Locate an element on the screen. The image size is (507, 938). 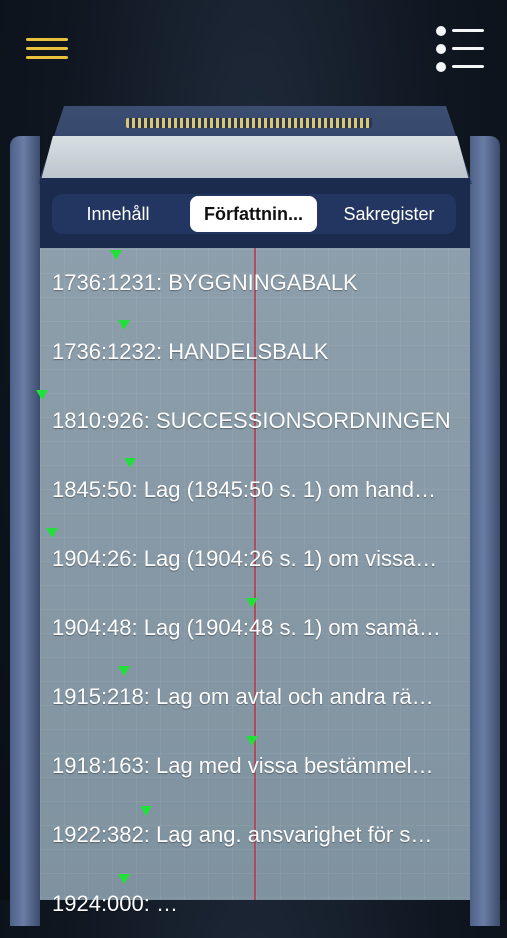
list-item: 1736:1231: BYGGNINGABALK is located at coordinates (254, 282).